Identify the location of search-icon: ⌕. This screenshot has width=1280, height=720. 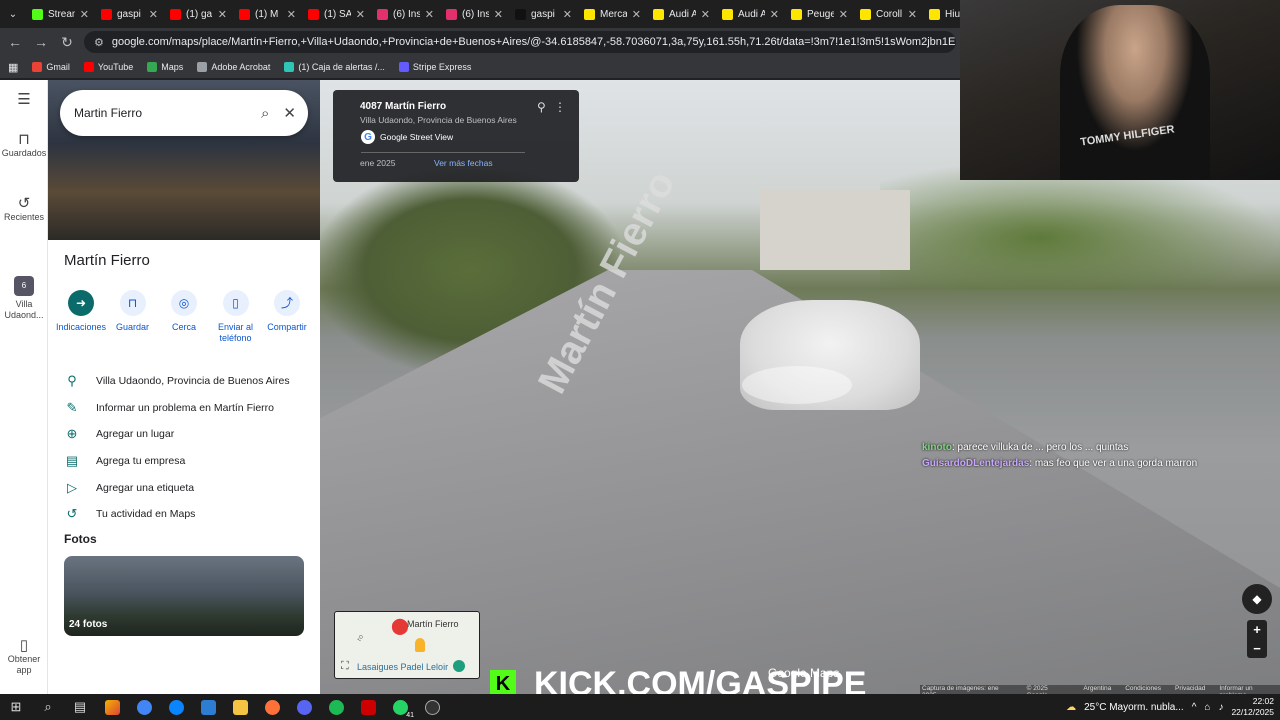
(265, 113).